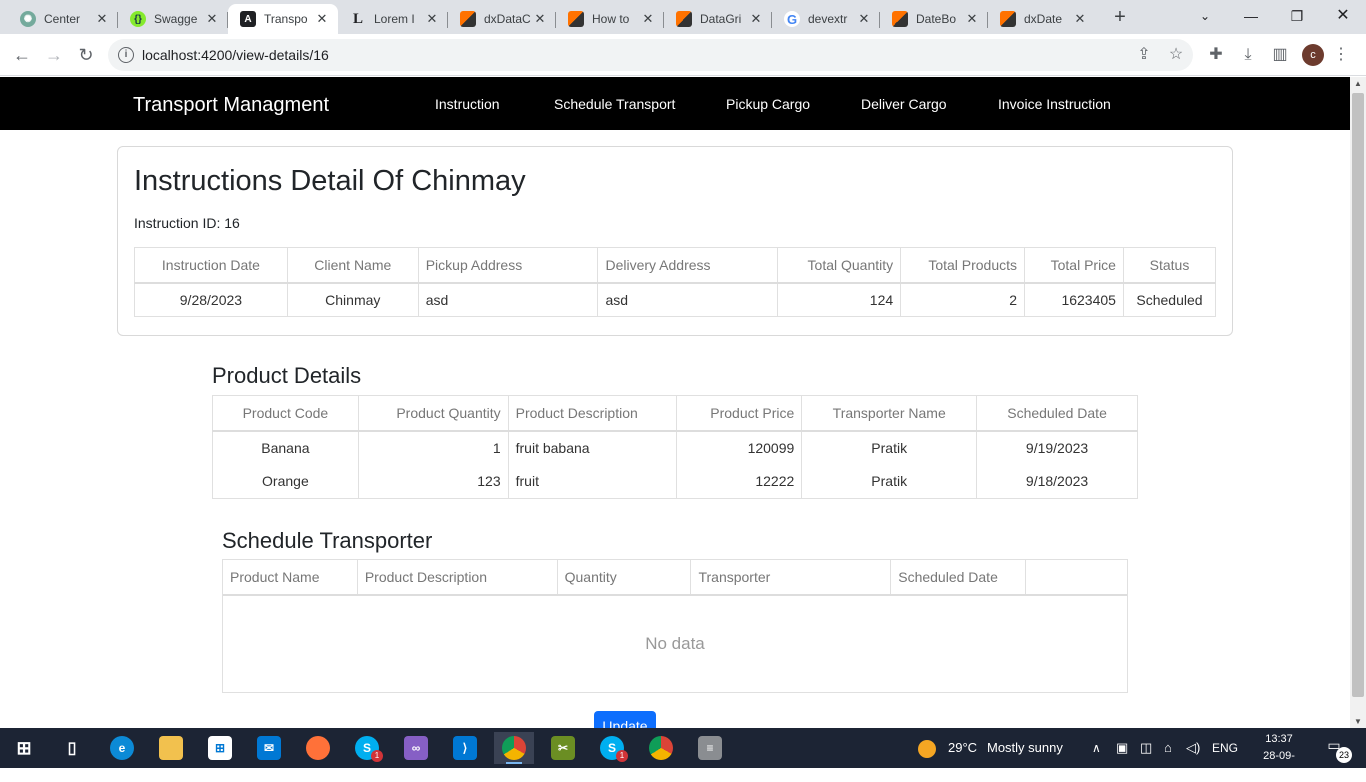 This screenshot has height=782, width=1366. I want to click on table-row: Orange 123 fruit 12222 Pratik 9/18/2023, so click(675, 481).